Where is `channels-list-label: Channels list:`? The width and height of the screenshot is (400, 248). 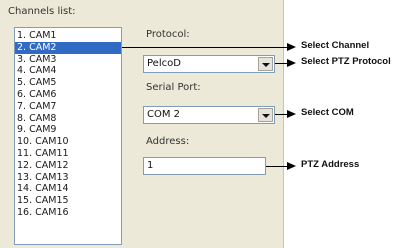
channels-list-label: Channels list: is located at coordinates (42, 11).